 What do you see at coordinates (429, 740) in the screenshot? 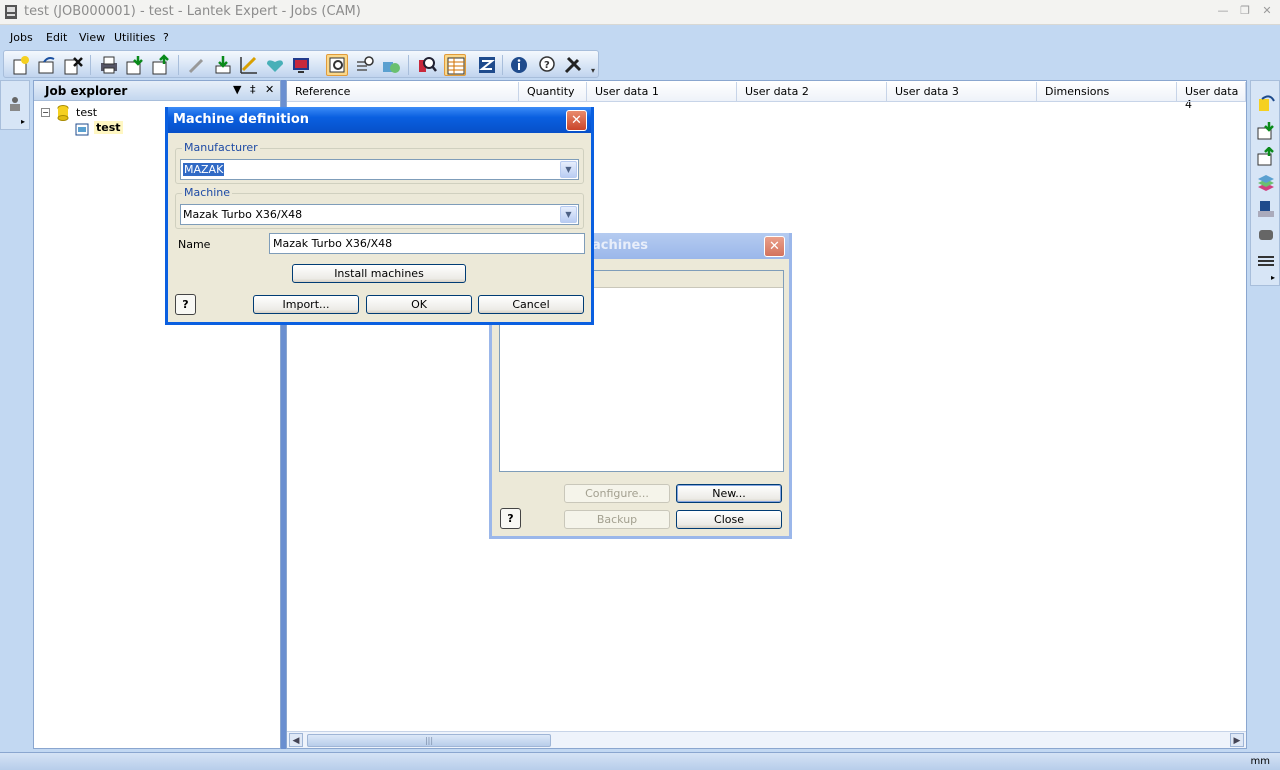
I see `scroll-thumb: |||` at bounding box center [429, 740].